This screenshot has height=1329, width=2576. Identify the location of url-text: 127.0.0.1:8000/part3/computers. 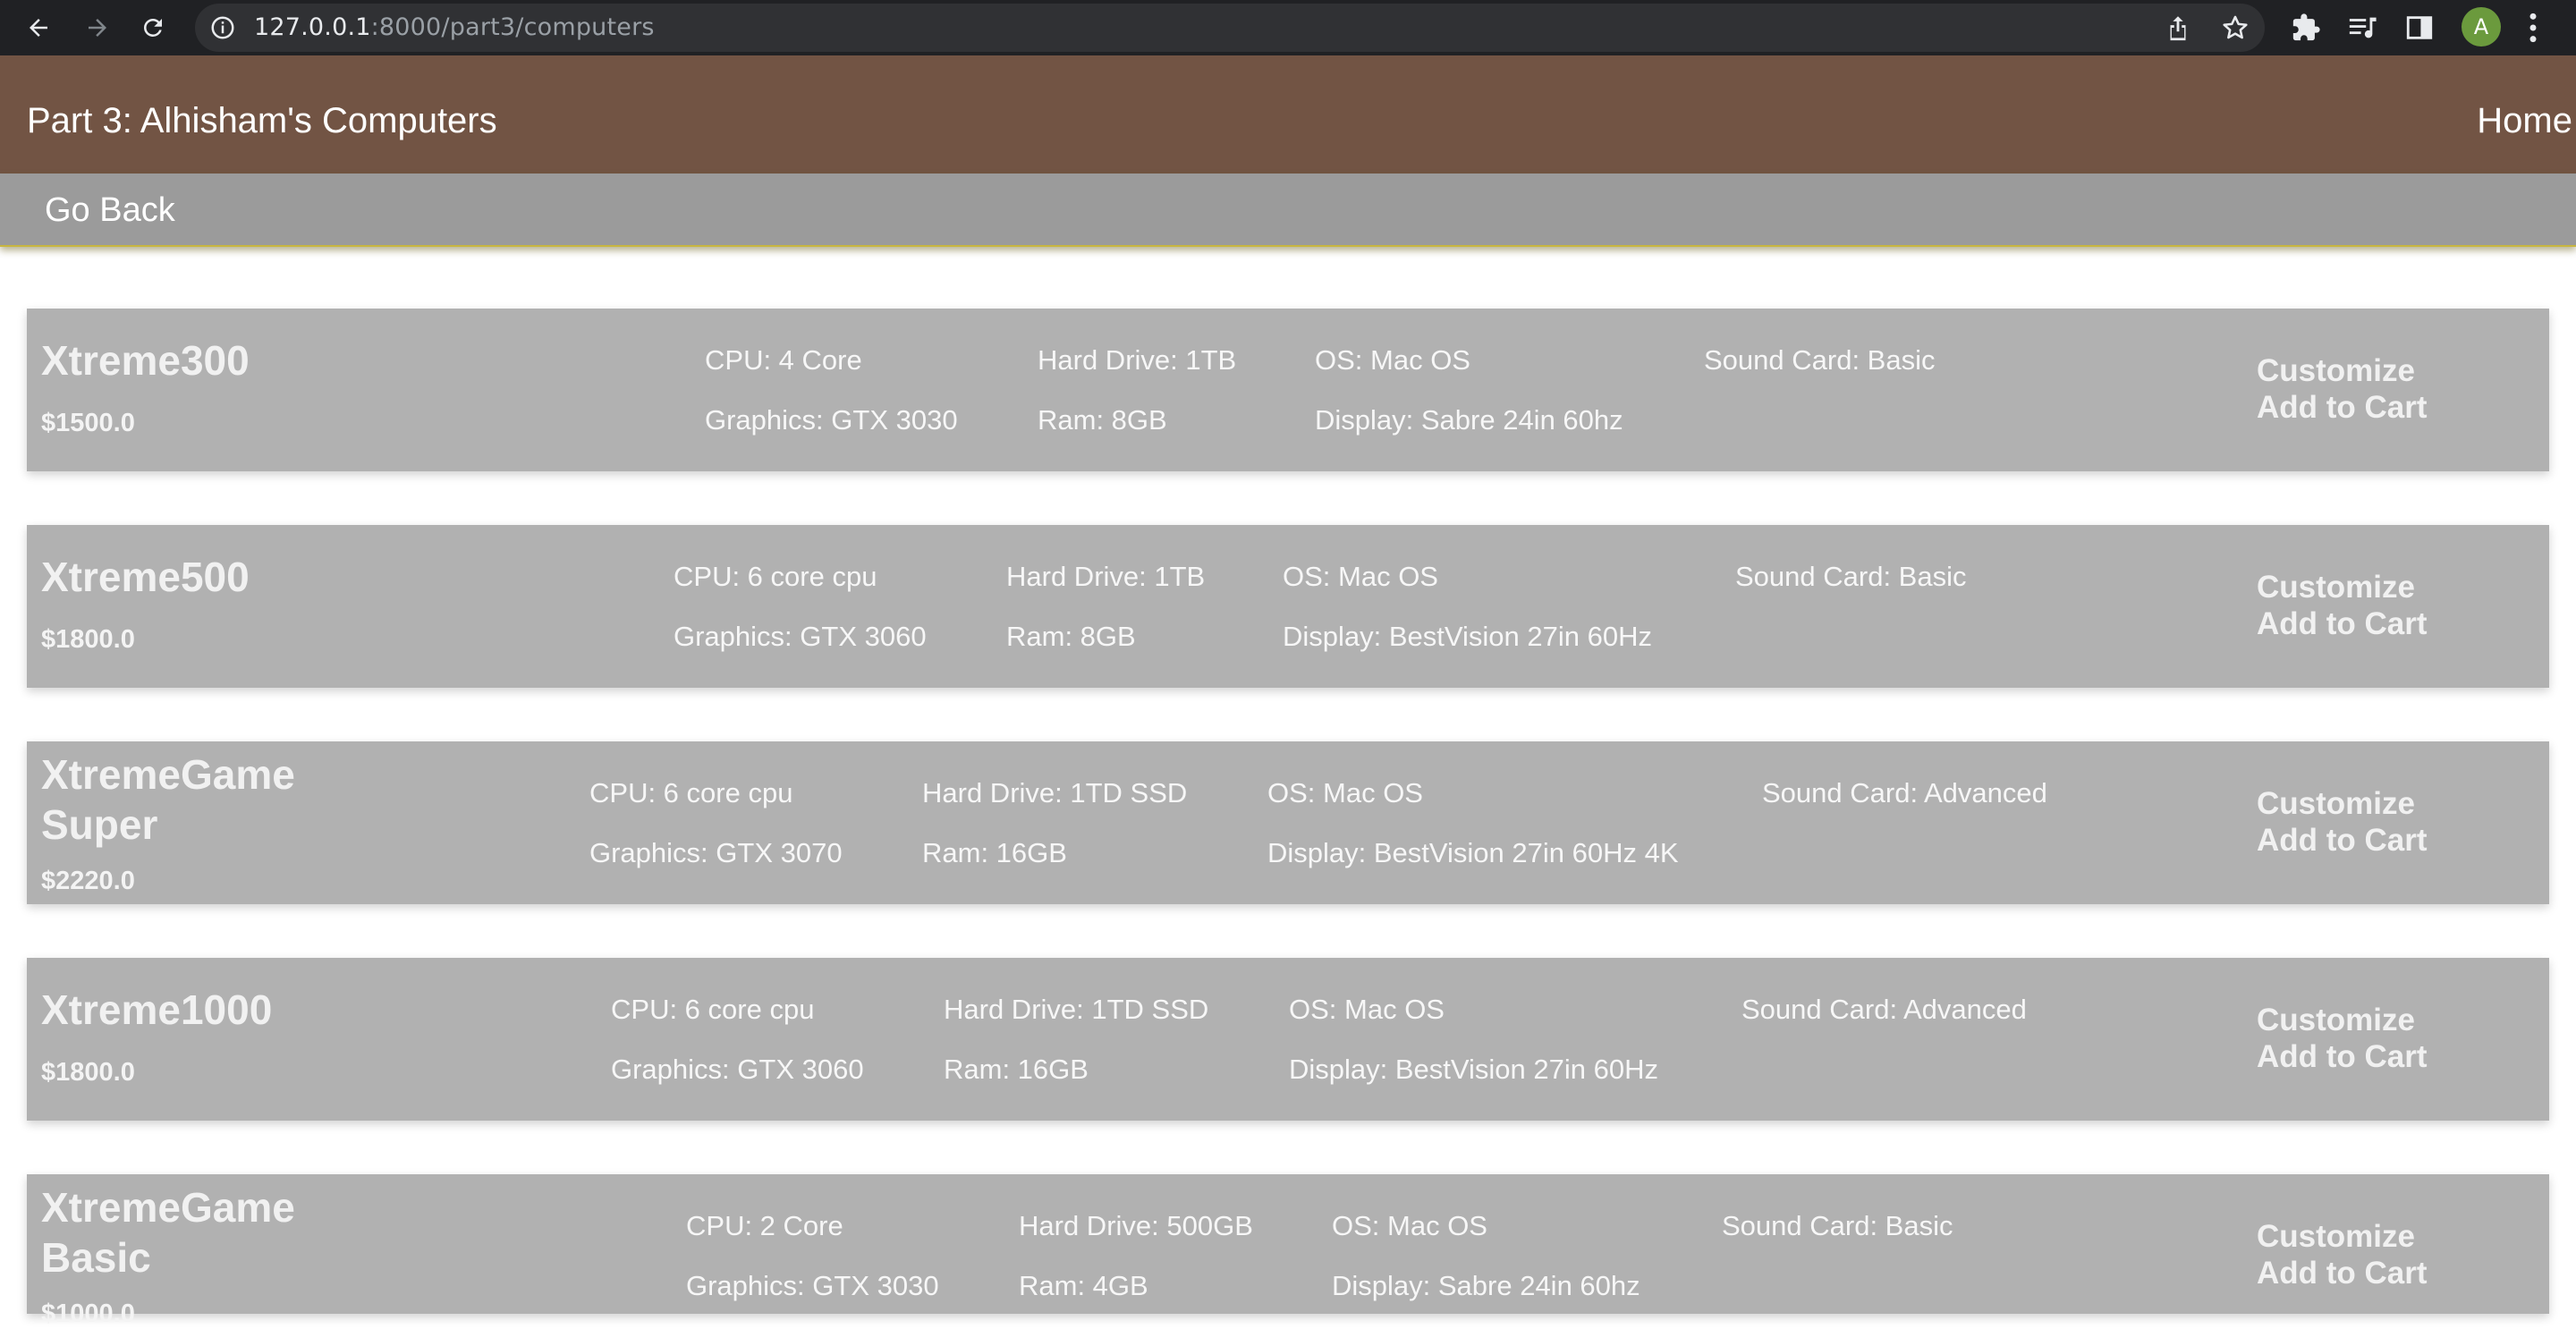
(454, 28).